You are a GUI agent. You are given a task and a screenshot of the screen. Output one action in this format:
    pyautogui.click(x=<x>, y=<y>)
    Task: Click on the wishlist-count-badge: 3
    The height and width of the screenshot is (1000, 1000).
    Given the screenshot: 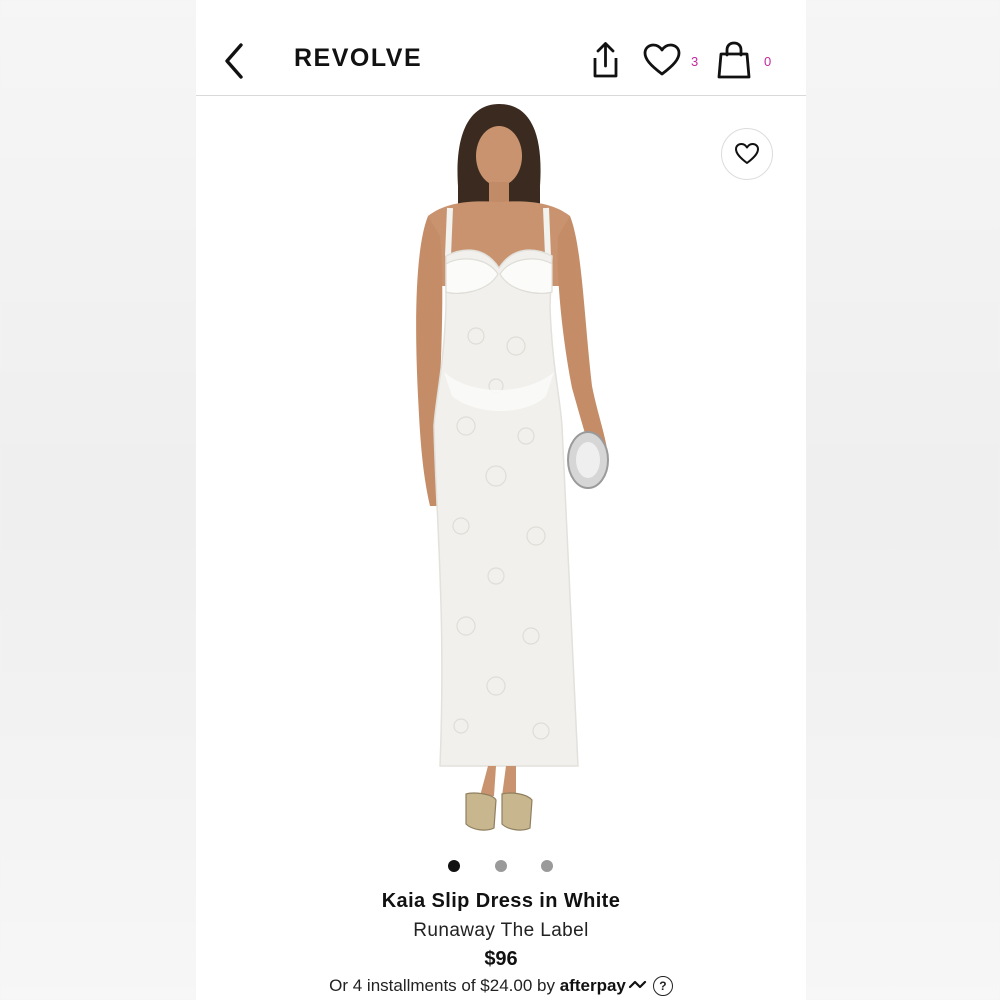 What is the action you would take?
    pyautogui.click(x=695, y=61)
    